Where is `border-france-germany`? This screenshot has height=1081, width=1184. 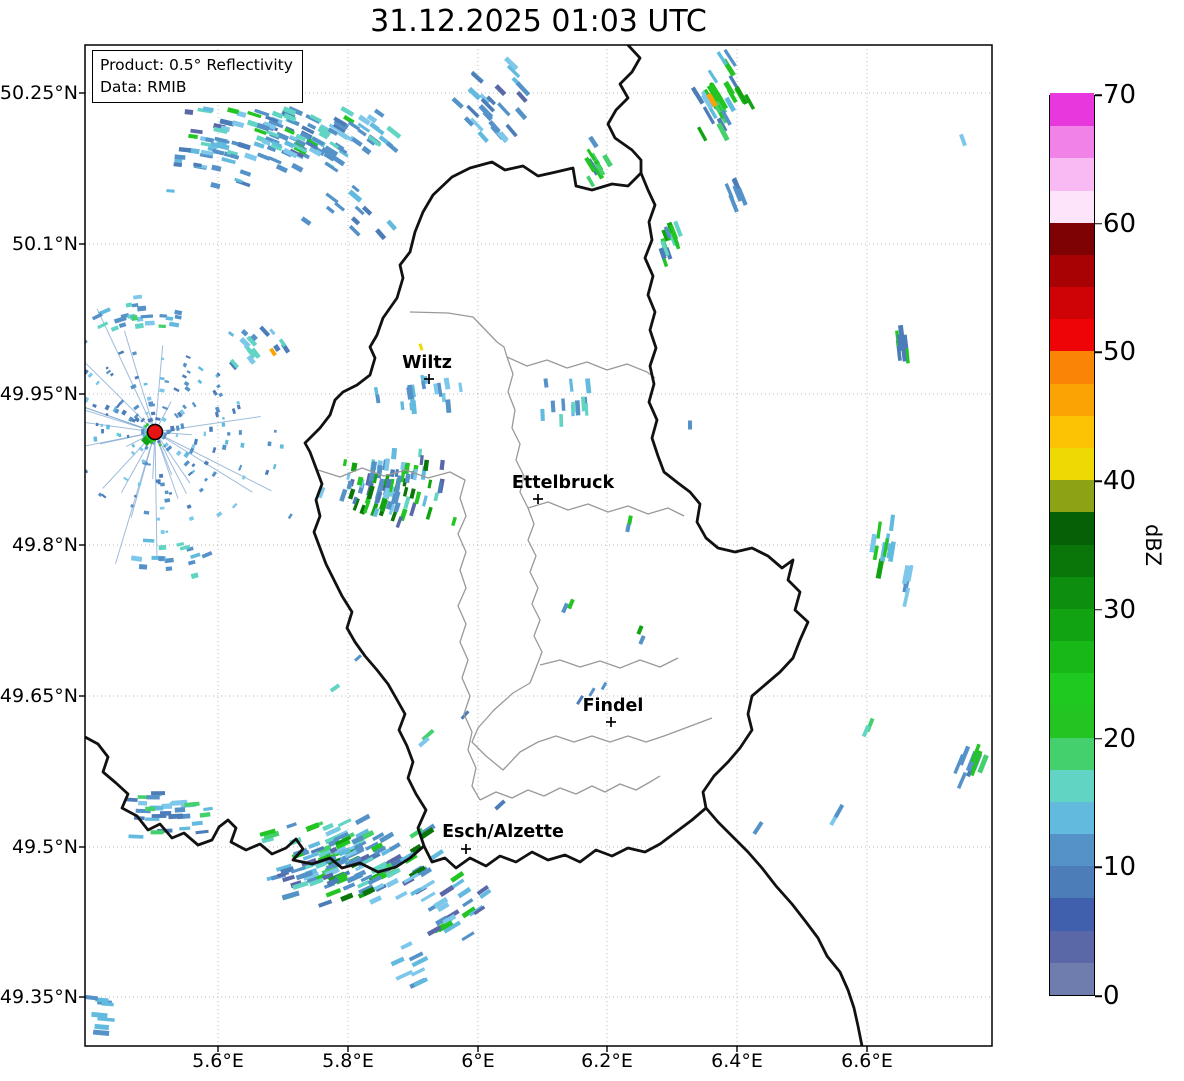 border-france-germany is located at coordinates (784, 926).